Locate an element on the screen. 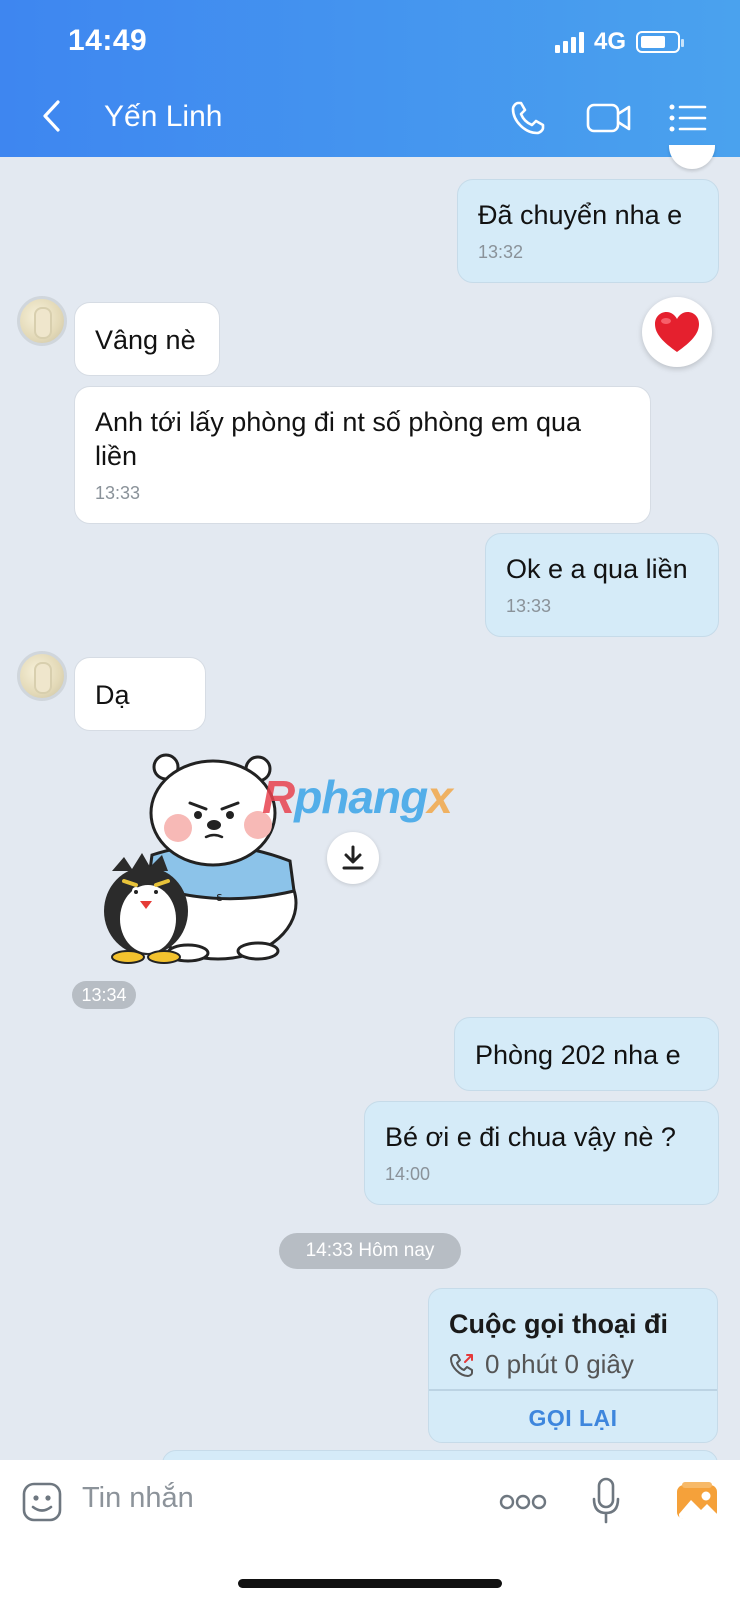  svg-text: ε is located at coordinates (219, 897).